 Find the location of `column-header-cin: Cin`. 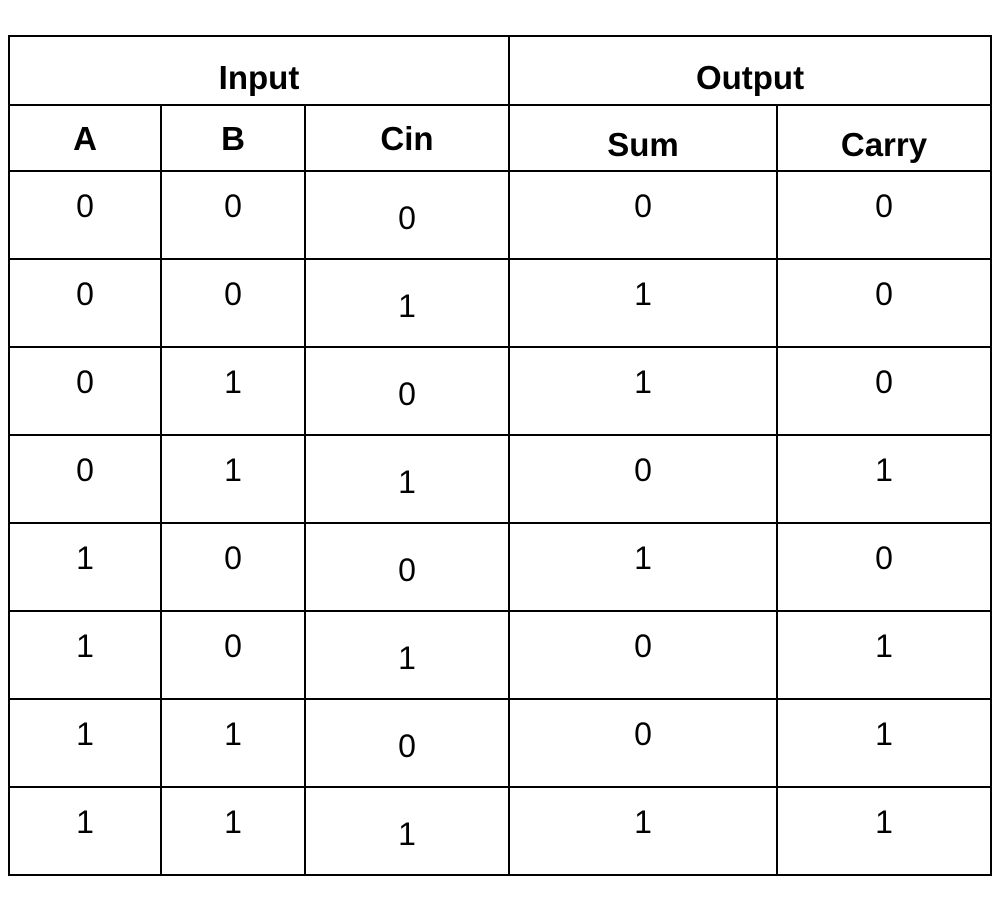

column-header-cin: Cin is located at coordinates (407, 138).